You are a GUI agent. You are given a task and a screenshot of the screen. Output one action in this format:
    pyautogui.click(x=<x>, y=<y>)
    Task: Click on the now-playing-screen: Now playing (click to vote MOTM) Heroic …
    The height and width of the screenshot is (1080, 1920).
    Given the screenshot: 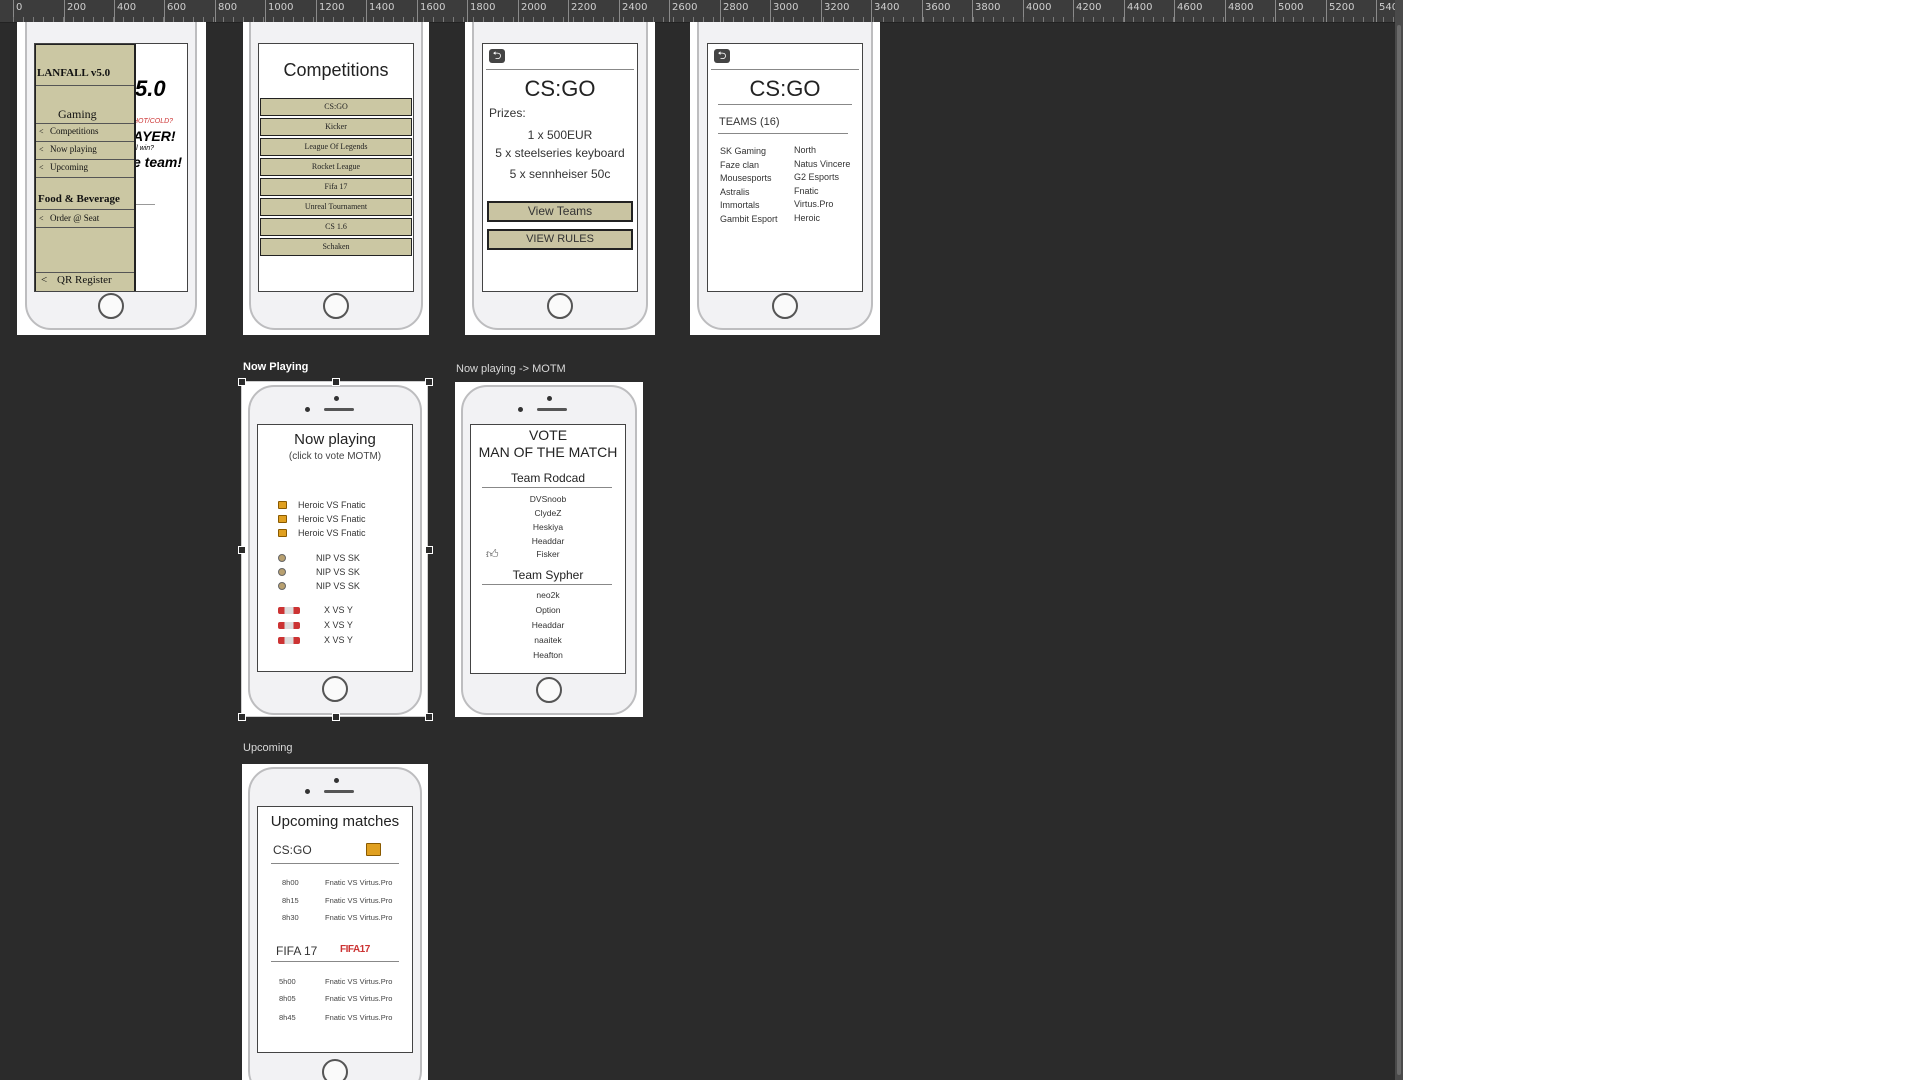 What is the action you would take?
    pyautogui.click(x=335, y=548)
    